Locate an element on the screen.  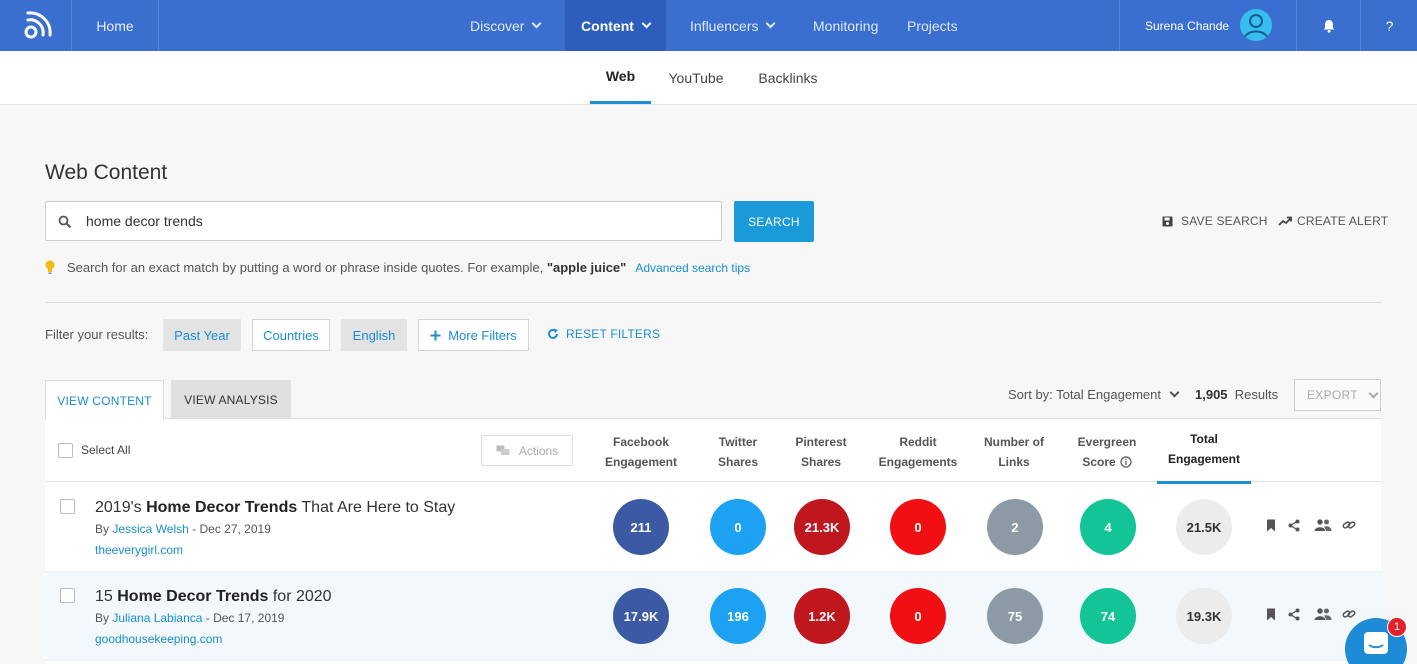
facebook-engagement-value: 17.9K is located at coordinates (641, 616).